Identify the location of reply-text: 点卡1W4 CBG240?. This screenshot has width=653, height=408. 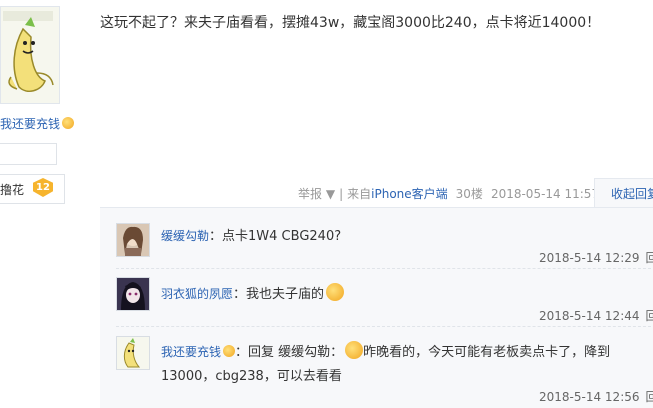
(281, 236).